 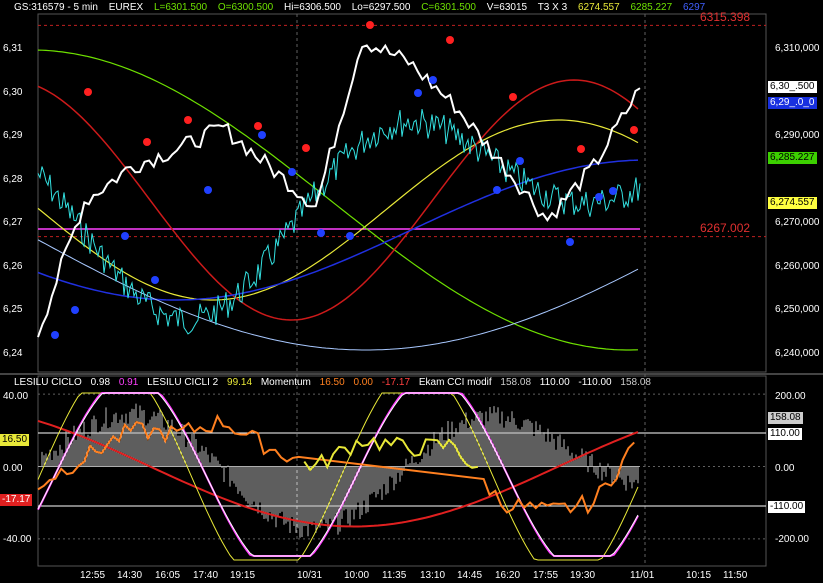 What do you see at coordinates (583, 575) in the screenshot?
I see `time-tick: 19:30` at bounding box center [583, 575].